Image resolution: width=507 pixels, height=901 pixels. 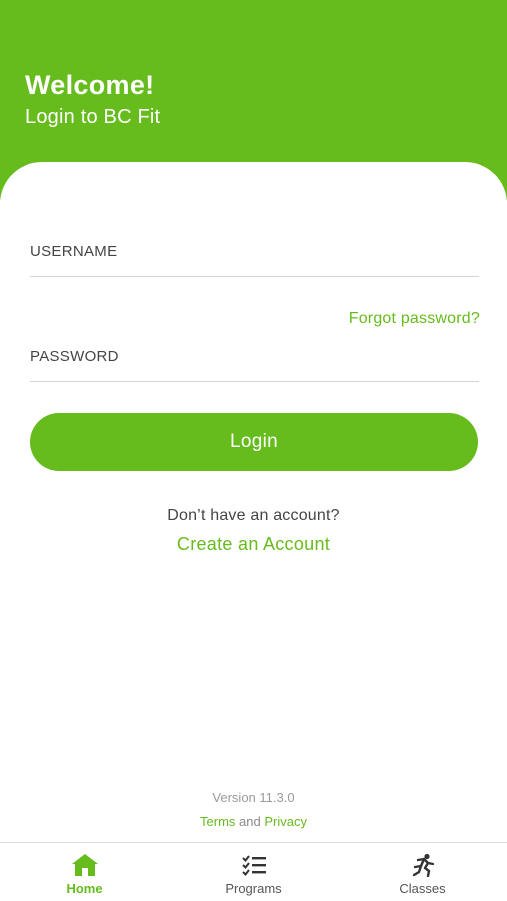 What do you see at coordinates (253, 515) in the screenshot?
I see `no-account-prompt: Don’t have an account?` at bounding box center [253, 515].